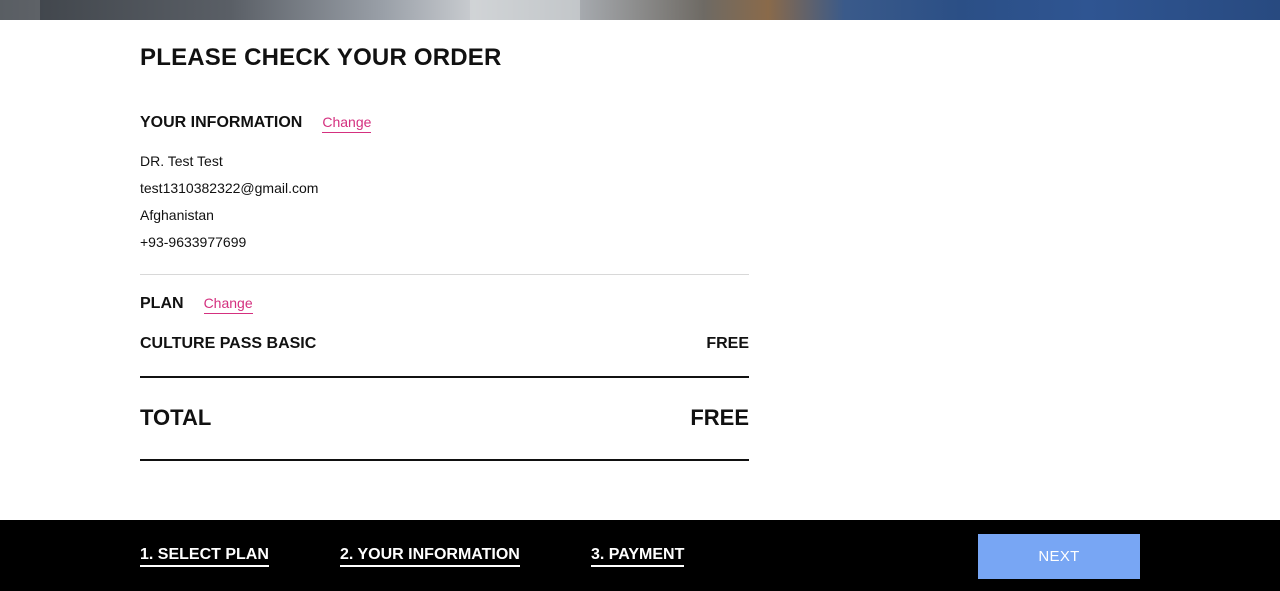  I want to click on customer-name: DR. Test Test, so click(181, 161).